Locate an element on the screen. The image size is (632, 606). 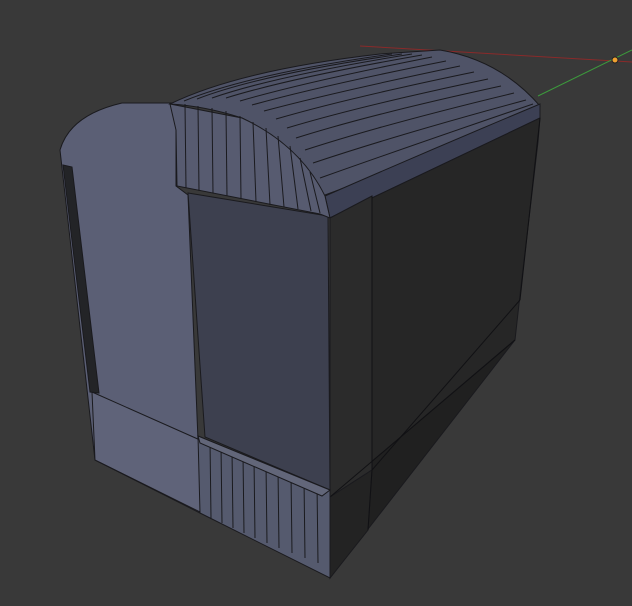
object-origin-dot is located at coordinates (615, 60).